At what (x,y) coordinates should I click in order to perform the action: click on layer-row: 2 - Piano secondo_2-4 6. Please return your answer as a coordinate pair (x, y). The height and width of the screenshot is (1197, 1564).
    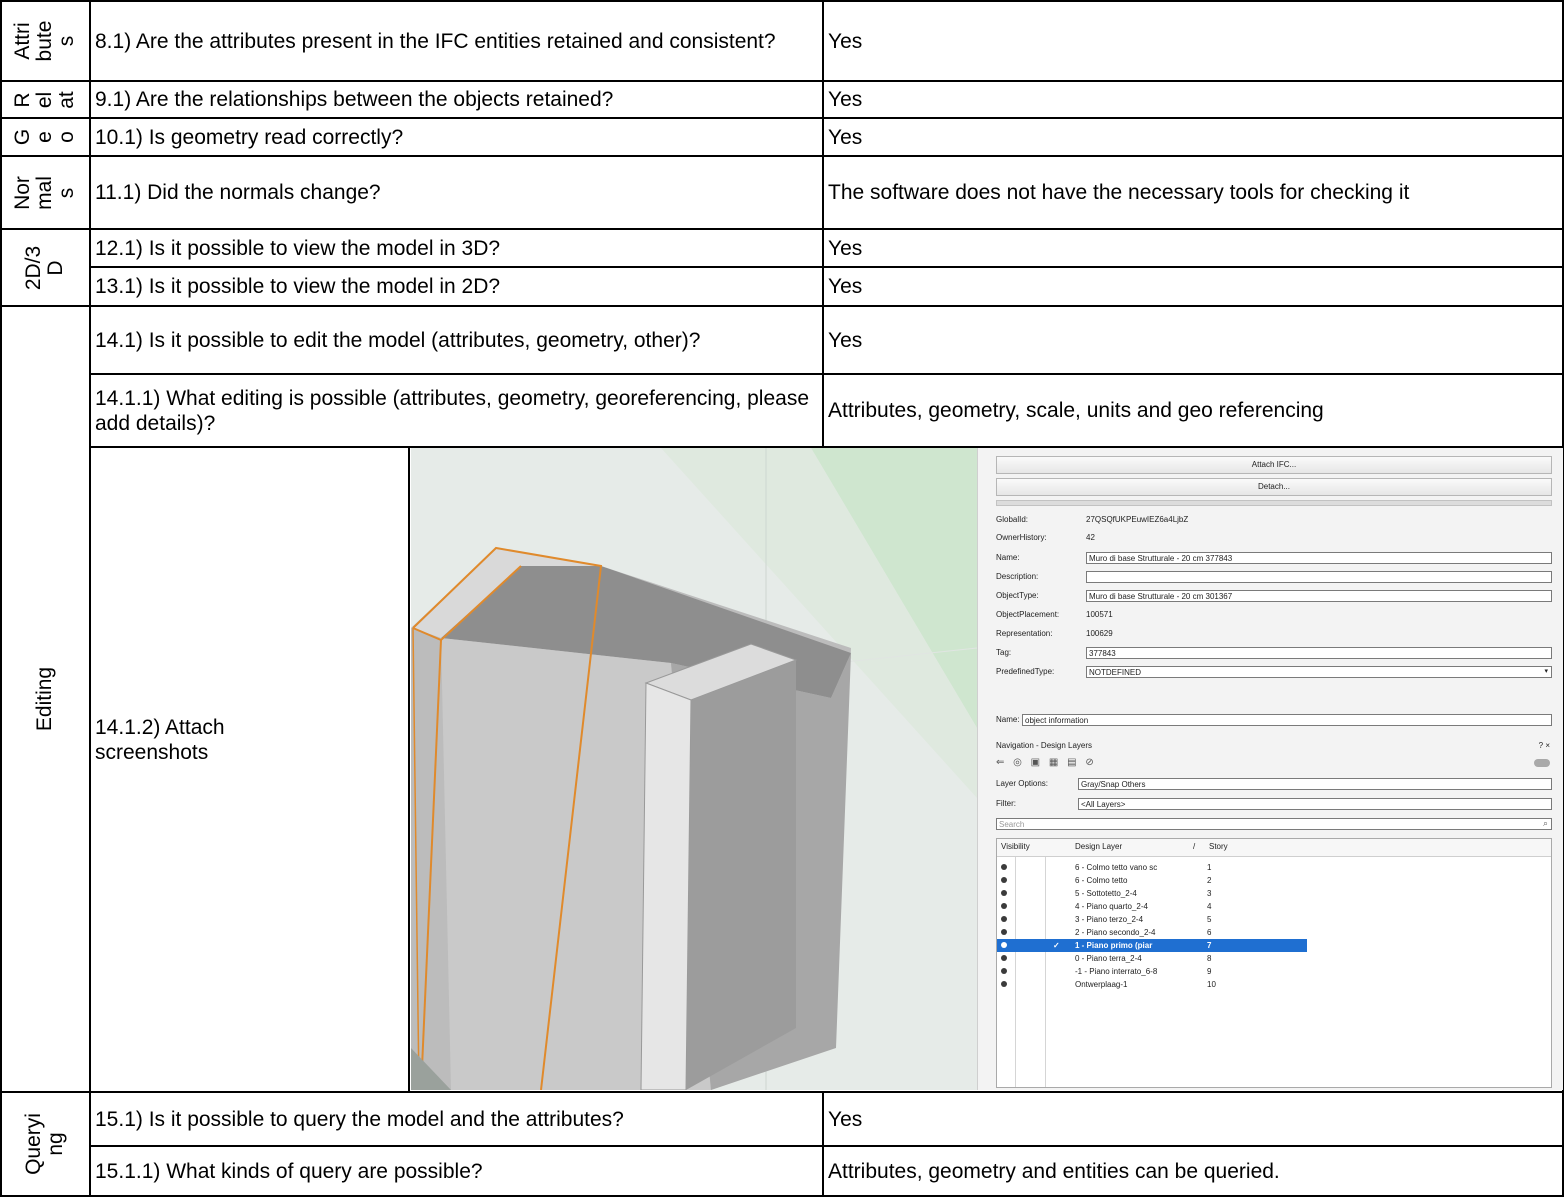
    Looking at the image, I should click on (1274, 932).